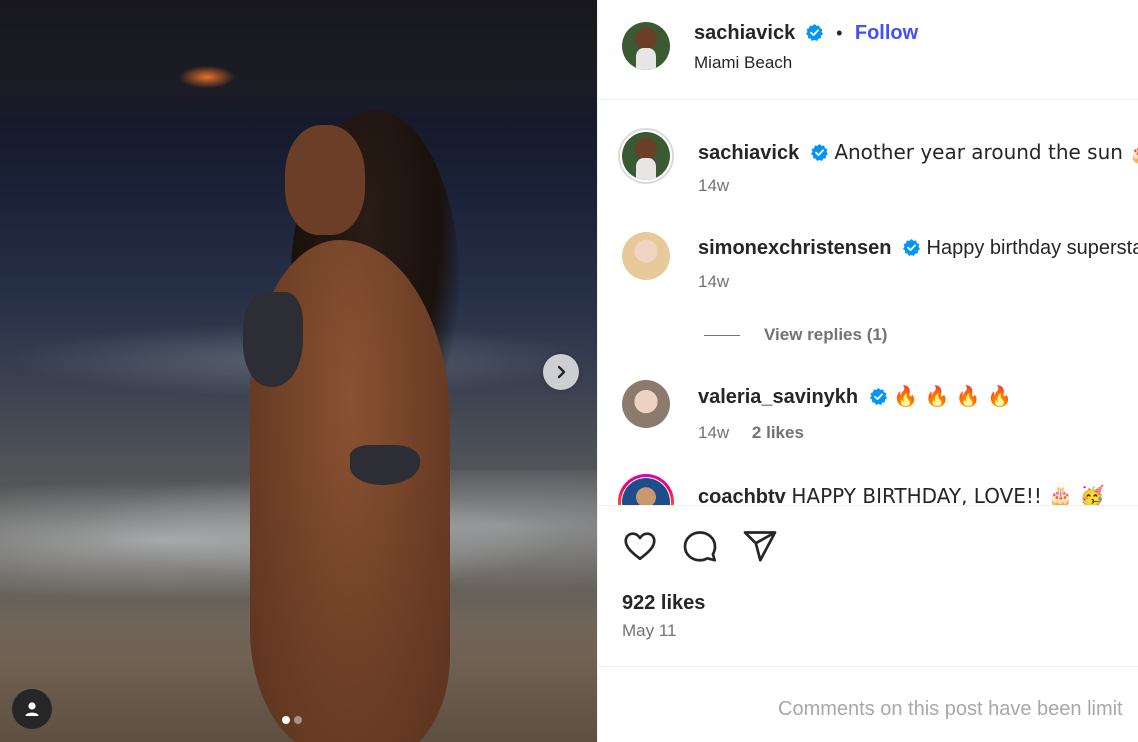 Image resolution: width=1138 pixels, height=742 pixels. I want to click on share-button, so click(760, 546).